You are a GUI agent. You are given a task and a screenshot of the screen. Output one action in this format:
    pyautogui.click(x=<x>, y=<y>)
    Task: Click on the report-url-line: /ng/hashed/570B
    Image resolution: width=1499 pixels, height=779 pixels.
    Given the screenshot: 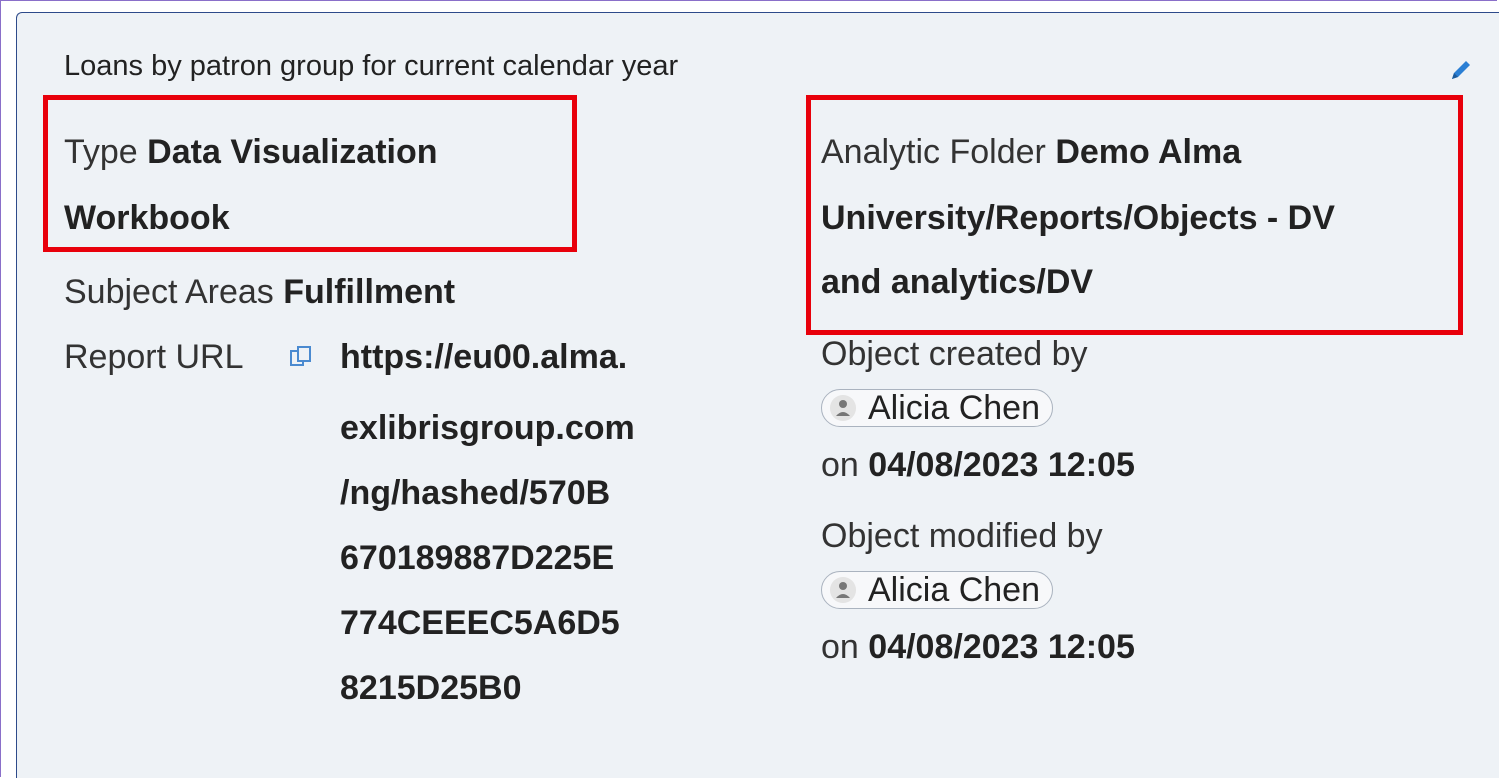 What is the action you would take?
    pyautogui.click(x=475, y=493)
    